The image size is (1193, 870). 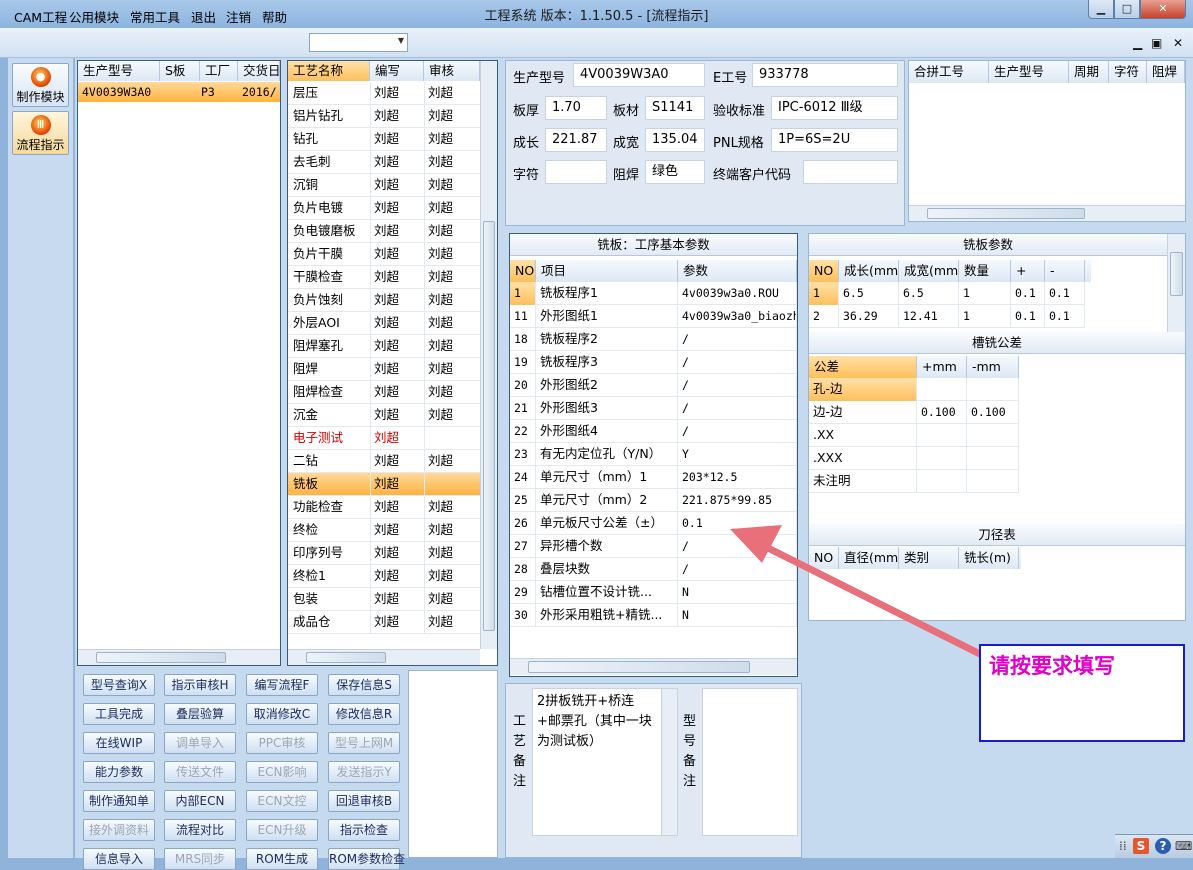 I want to click on nav-flow-instruction: Ⅲ 流程指示, so click(x=40, y=133).